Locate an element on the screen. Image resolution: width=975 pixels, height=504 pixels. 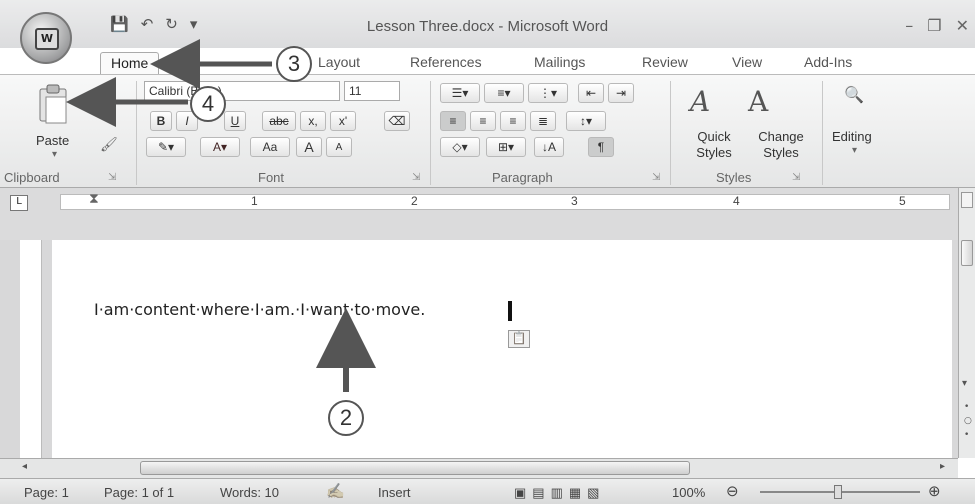
callout-step-4: 4 is located at coordinates (208, 104).